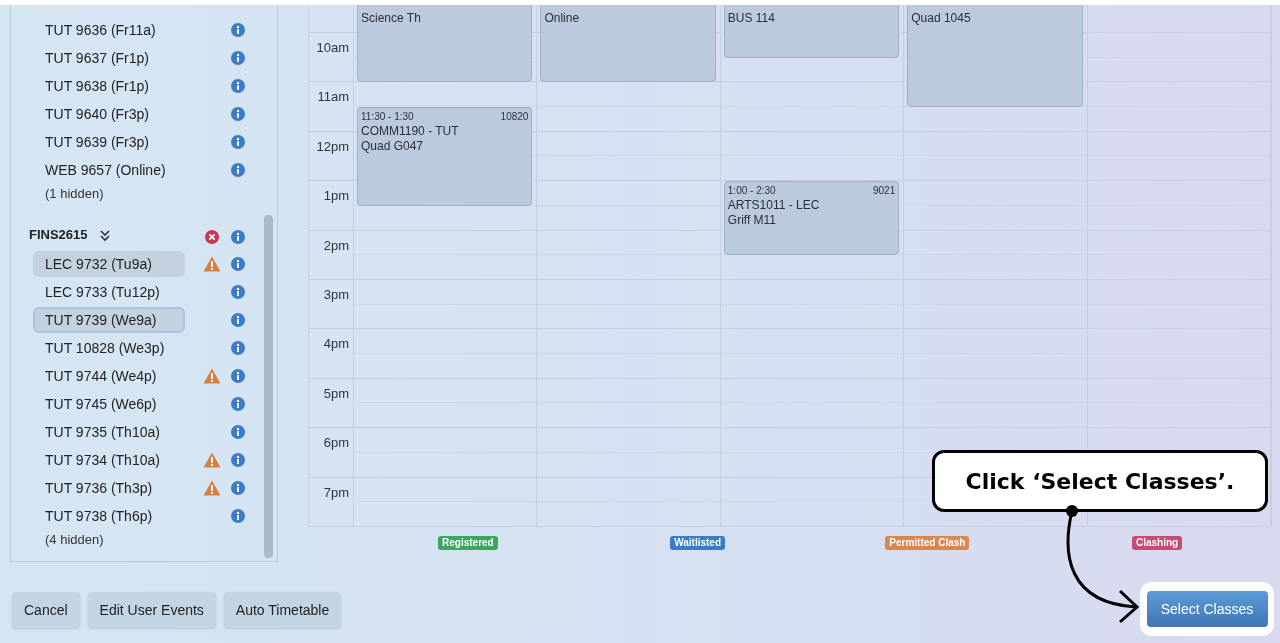 This screenshot has height=643, width=1280. What do you see at coordinates (109, 488) in the screenshot?
I see `class-option: TUT 9736 (Th3p)` at bounding box center [109, 488].